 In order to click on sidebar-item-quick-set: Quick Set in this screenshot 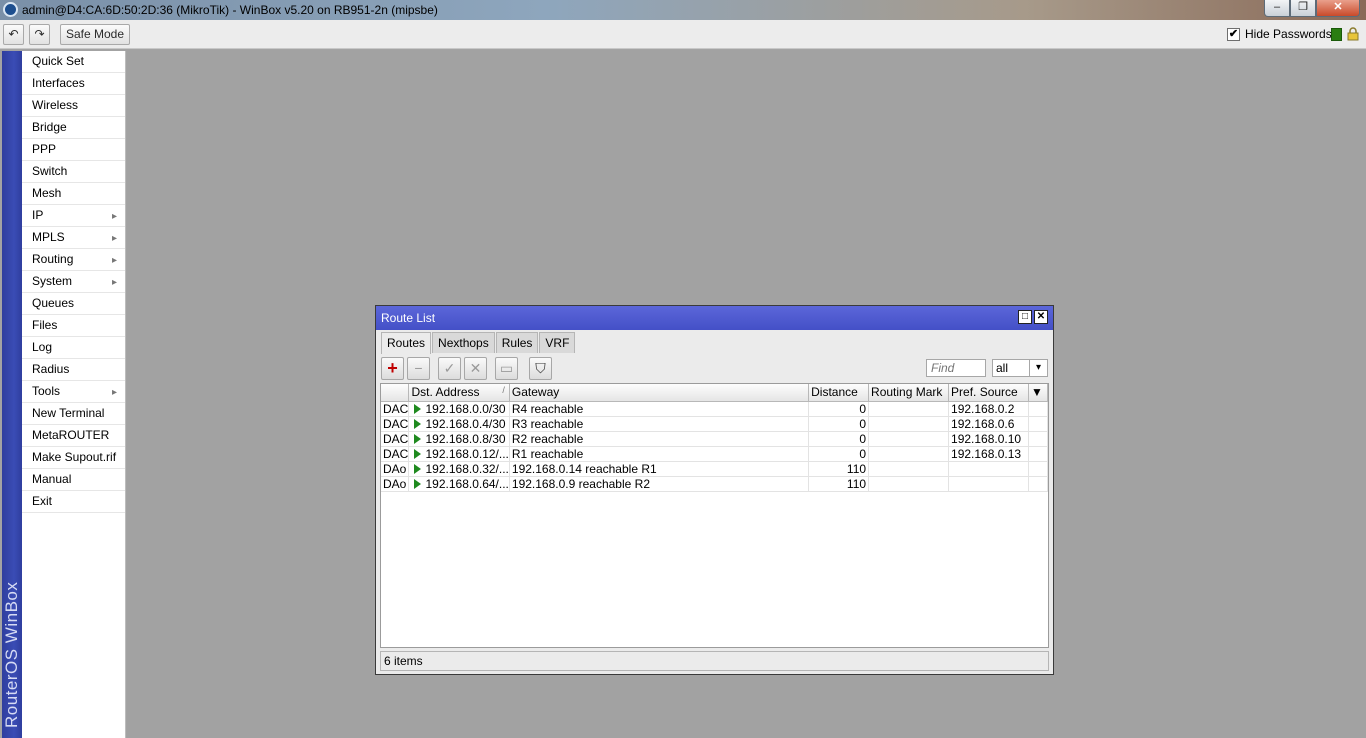, I will do `click(73, 62)`.